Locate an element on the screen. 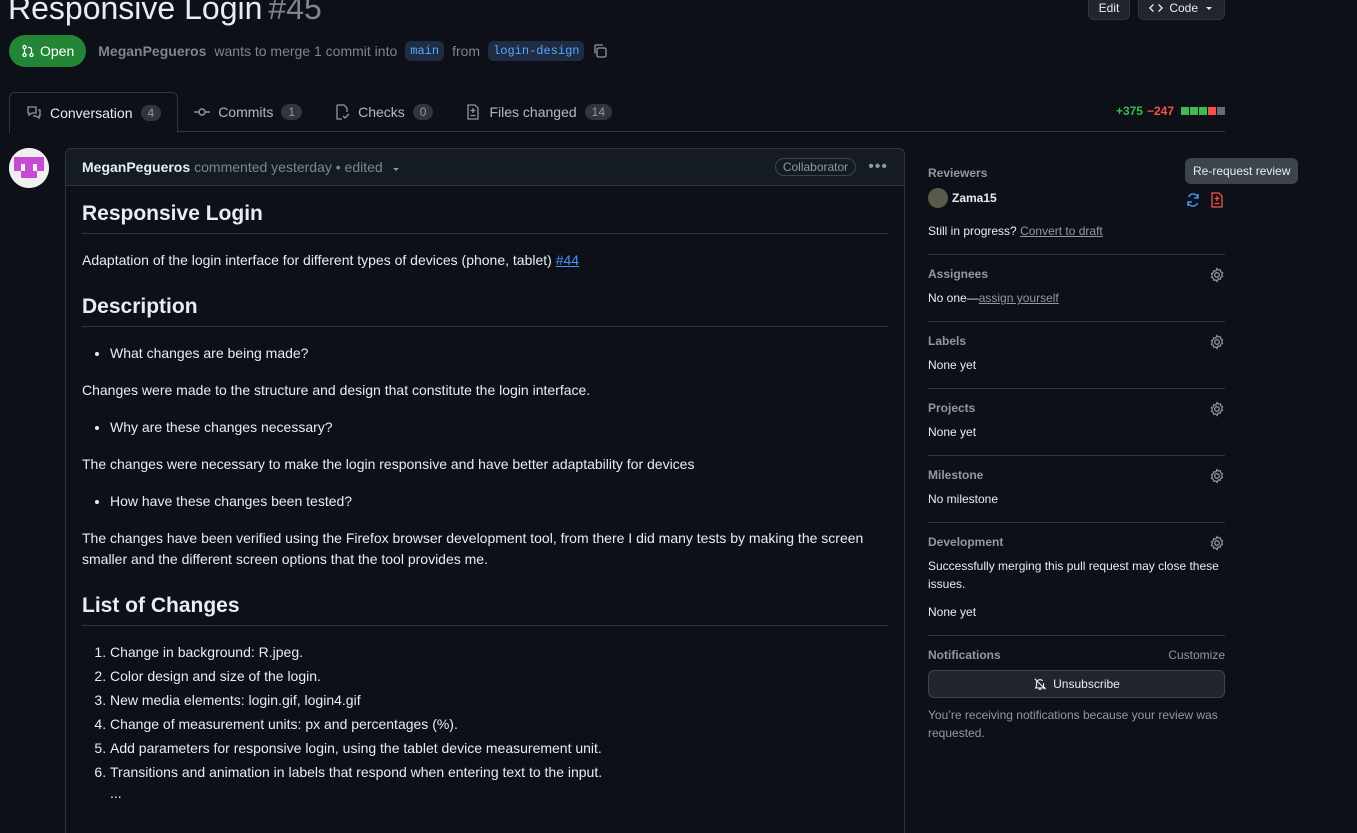 Image resolution: width=1357 pixels, height=833 pixels. page-title: Responsive Login #45 is located at coordinates (165, 14).